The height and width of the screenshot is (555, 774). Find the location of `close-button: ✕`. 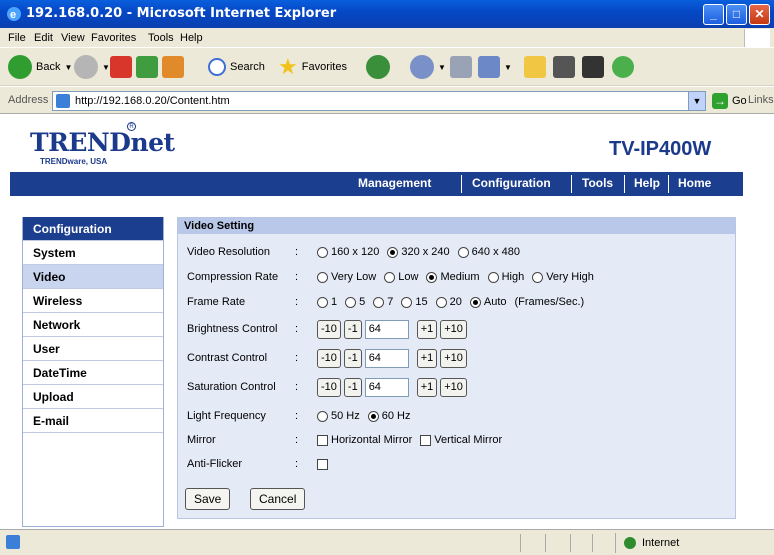

close-button: ✕ is located at coordinates (759, 14).